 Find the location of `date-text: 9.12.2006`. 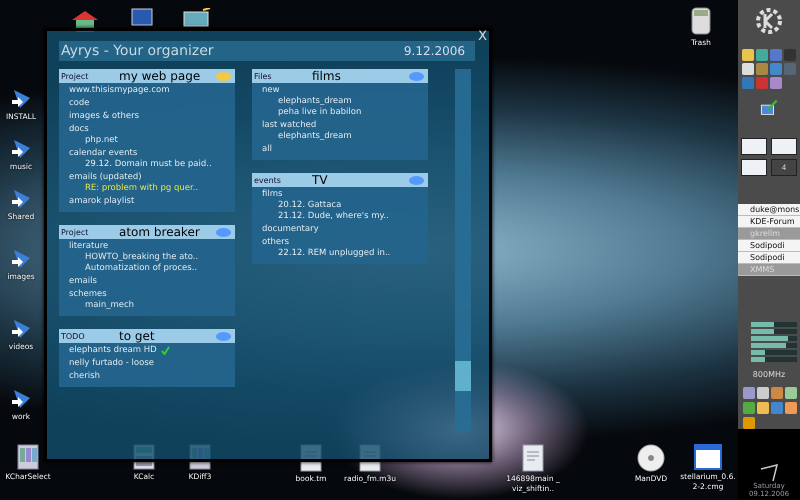

date-text: 9.12.2006 is located at coordinates (434, 51).